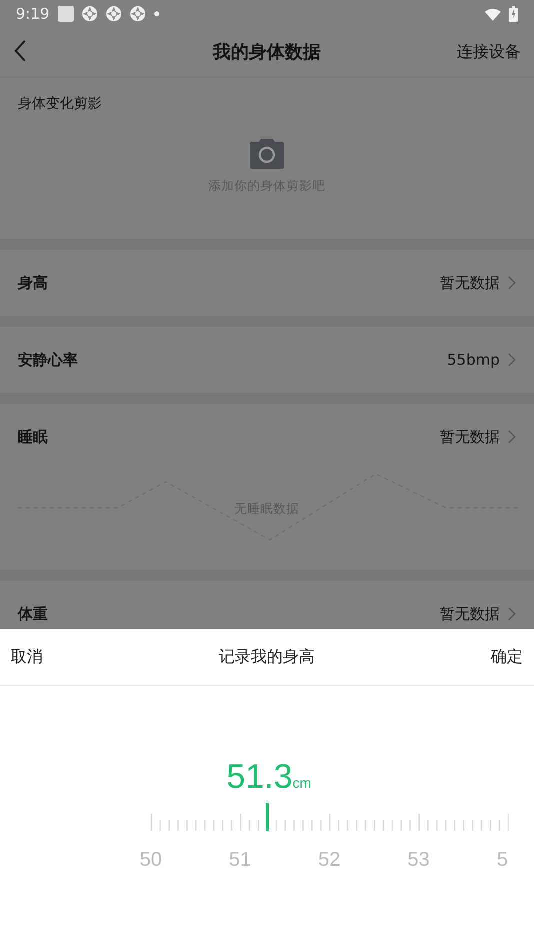  Describe the element at coordinates (267, 53) in the screenshot. I see `page-title: 我的身体数据` at that location.